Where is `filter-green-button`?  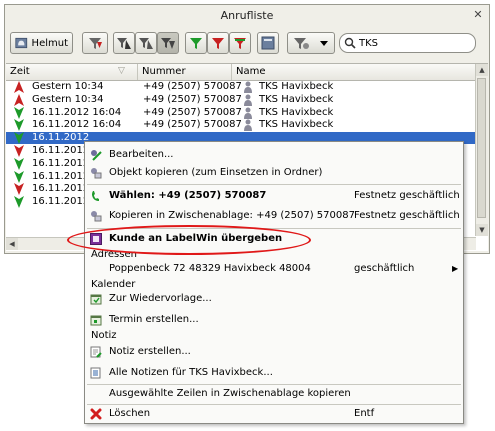
filter-green-button is located at coordinates (196, 43).